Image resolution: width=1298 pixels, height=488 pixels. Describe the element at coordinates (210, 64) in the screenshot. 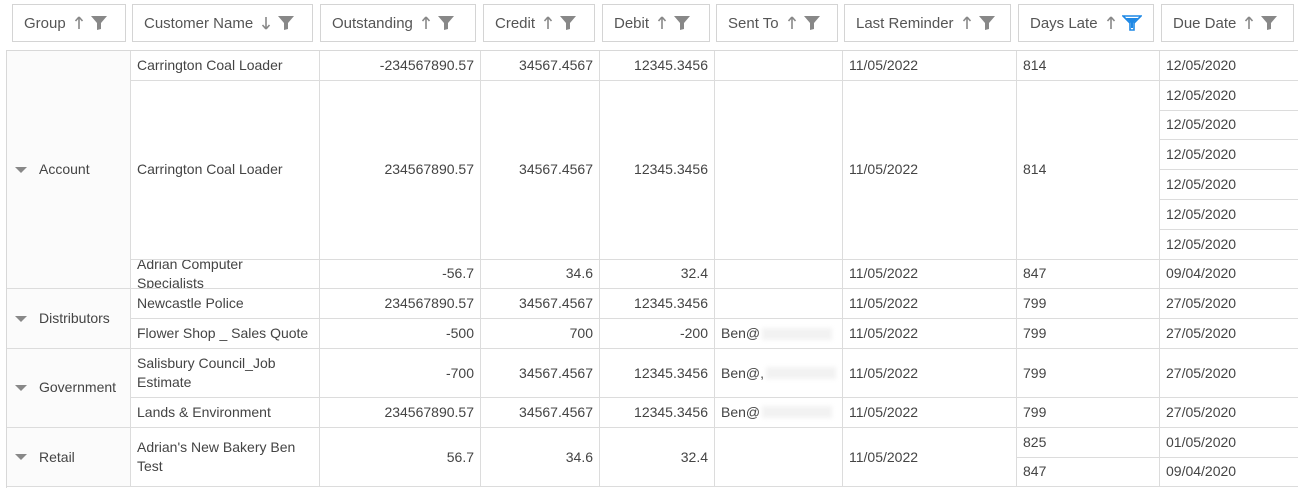

I see `customer-name-cell-text: Carrington Coal Loader` at that location.